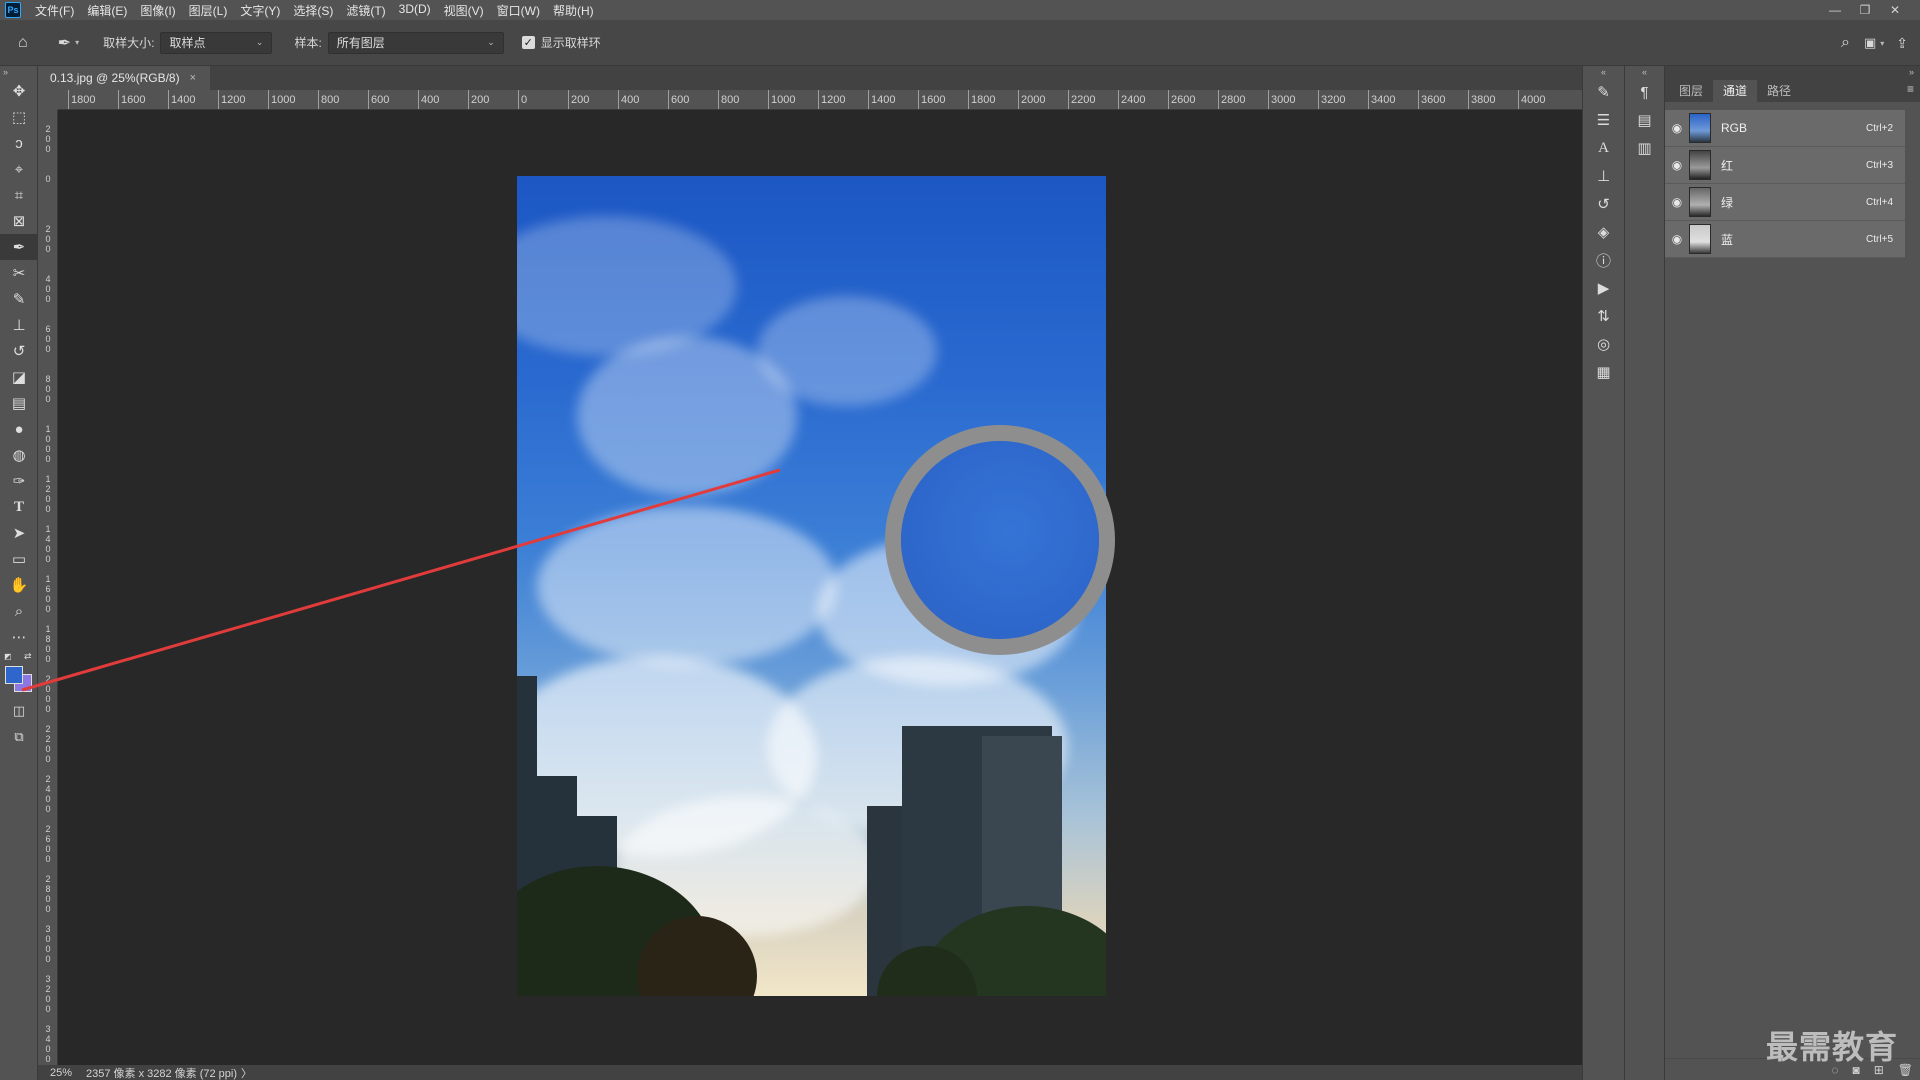 The image size is (1920, 1080). Describe the element at coordinates (1895, 10) in the screenshot. I see `close-button: ✕` at that location.